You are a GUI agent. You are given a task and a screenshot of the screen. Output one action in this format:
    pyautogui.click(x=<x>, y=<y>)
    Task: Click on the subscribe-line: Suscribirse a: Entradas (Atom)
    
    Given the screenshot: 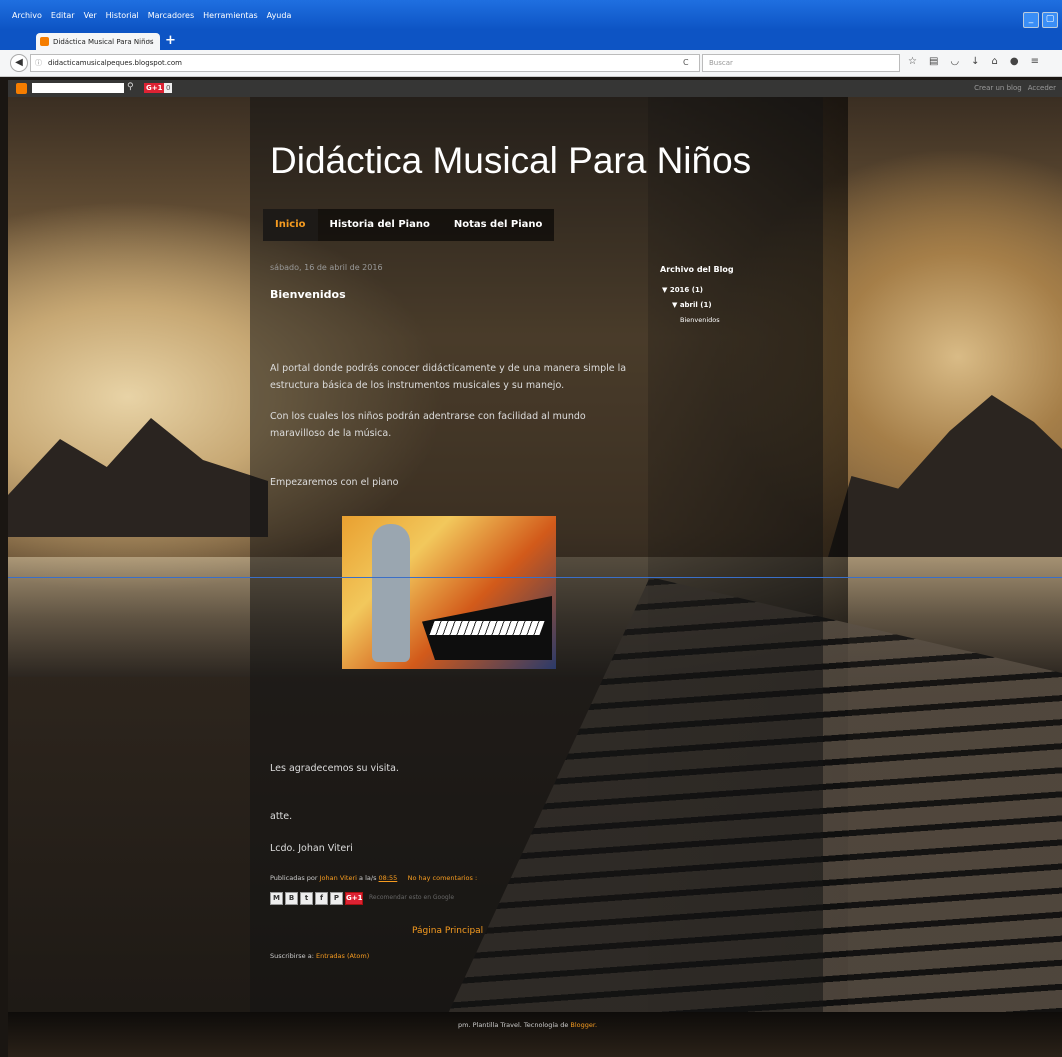 What is the action you would take?
    pyautogui.click(x=319, y=956)
    